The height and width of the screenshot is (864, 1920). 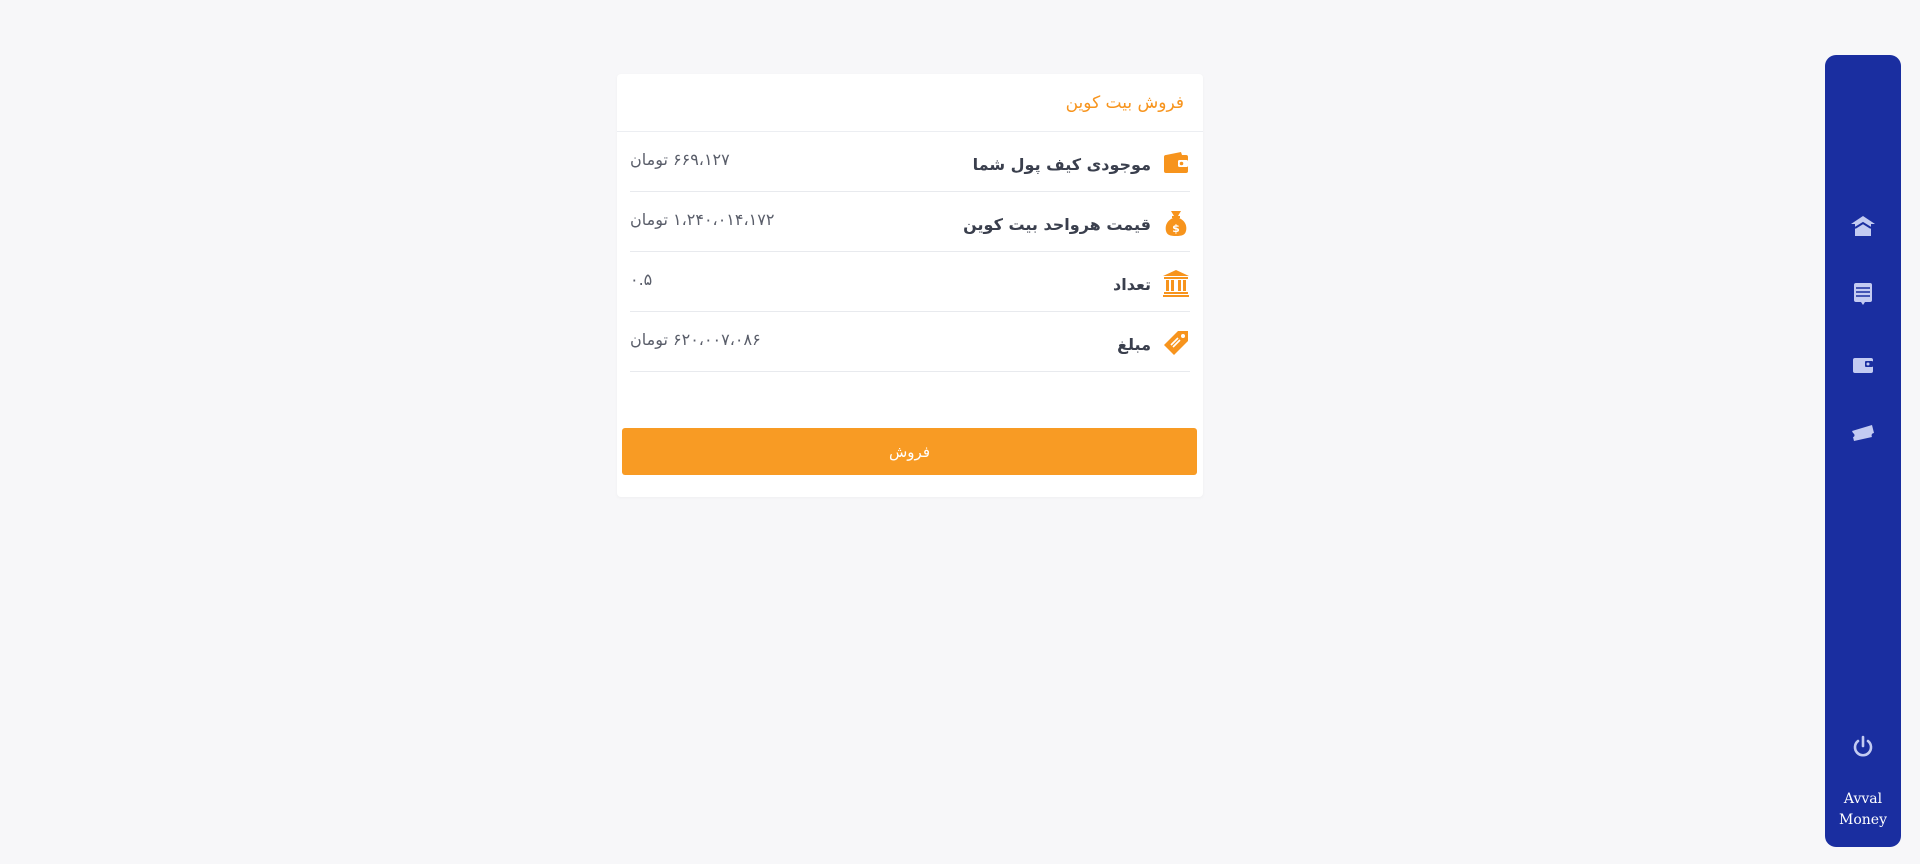 I want to click on brand-name: Avval Money, so click(x=1863, y=810).